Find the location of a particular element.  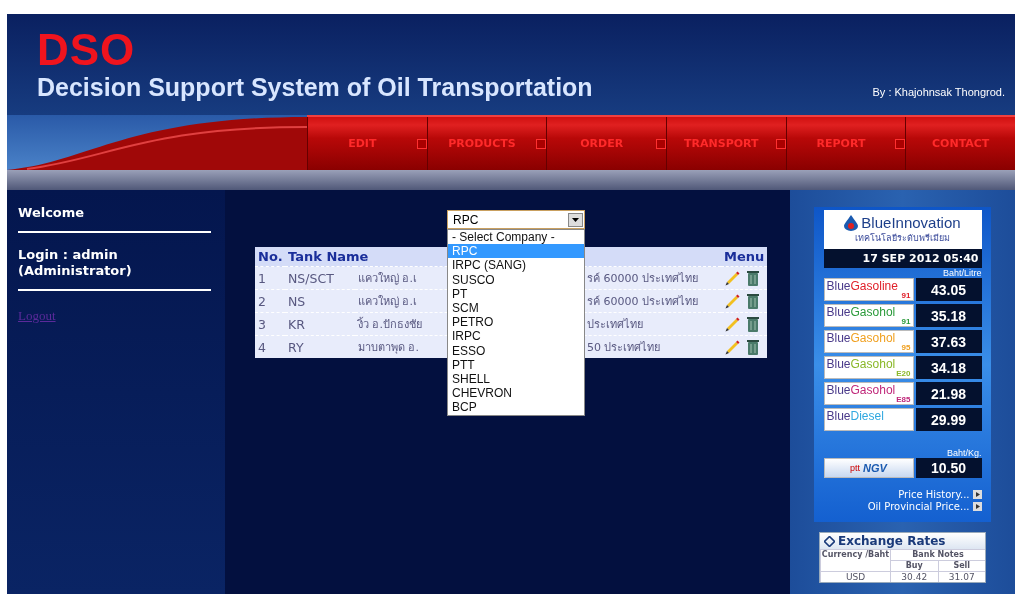

table-cell: 1 is located at coordinates (270, 278).